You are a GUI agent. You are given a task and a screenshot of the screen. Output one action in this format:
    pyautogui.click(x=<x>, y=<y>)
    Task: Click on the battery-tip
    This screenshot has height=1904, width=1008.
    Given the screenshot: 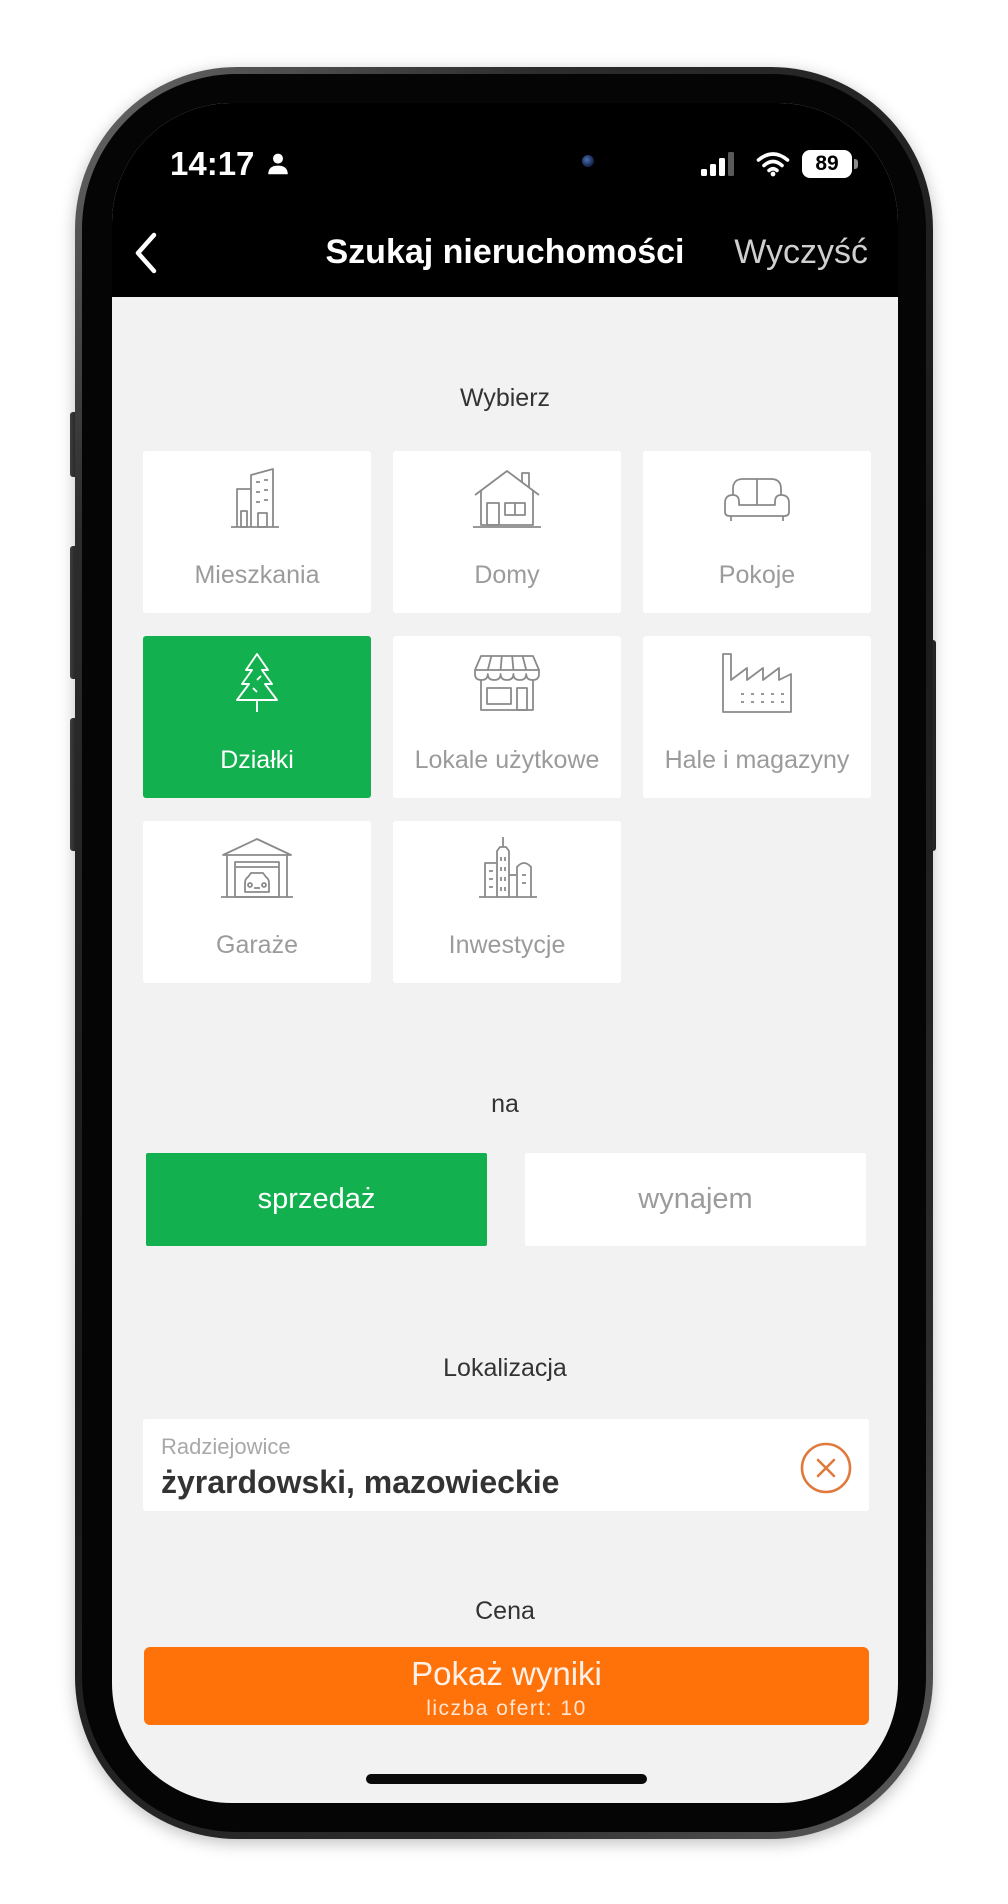 What is the action you would take?
    pyautogui.click(x=856, y=164)
    